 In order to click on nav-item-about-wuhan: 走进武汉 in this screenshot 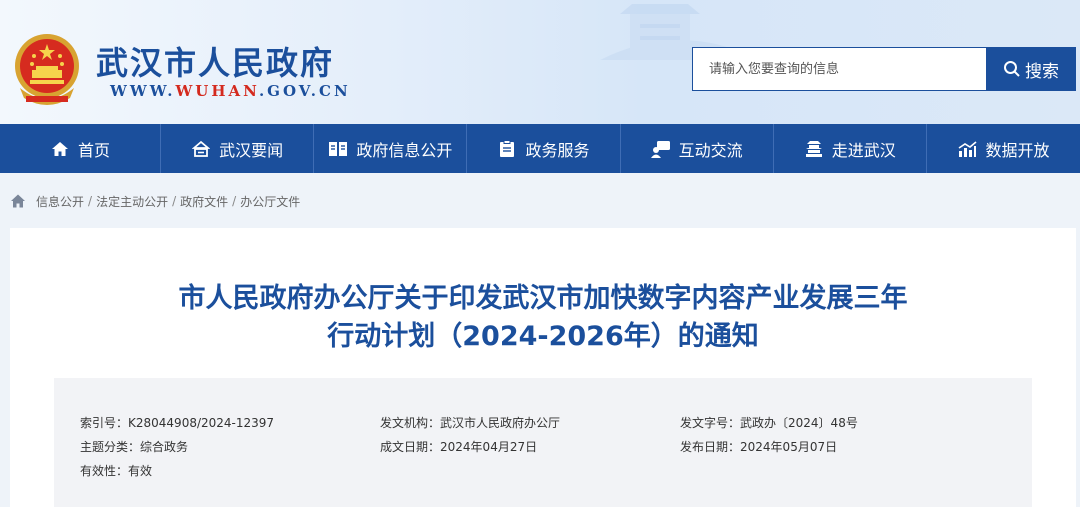, I will do `click(850, 148)`.